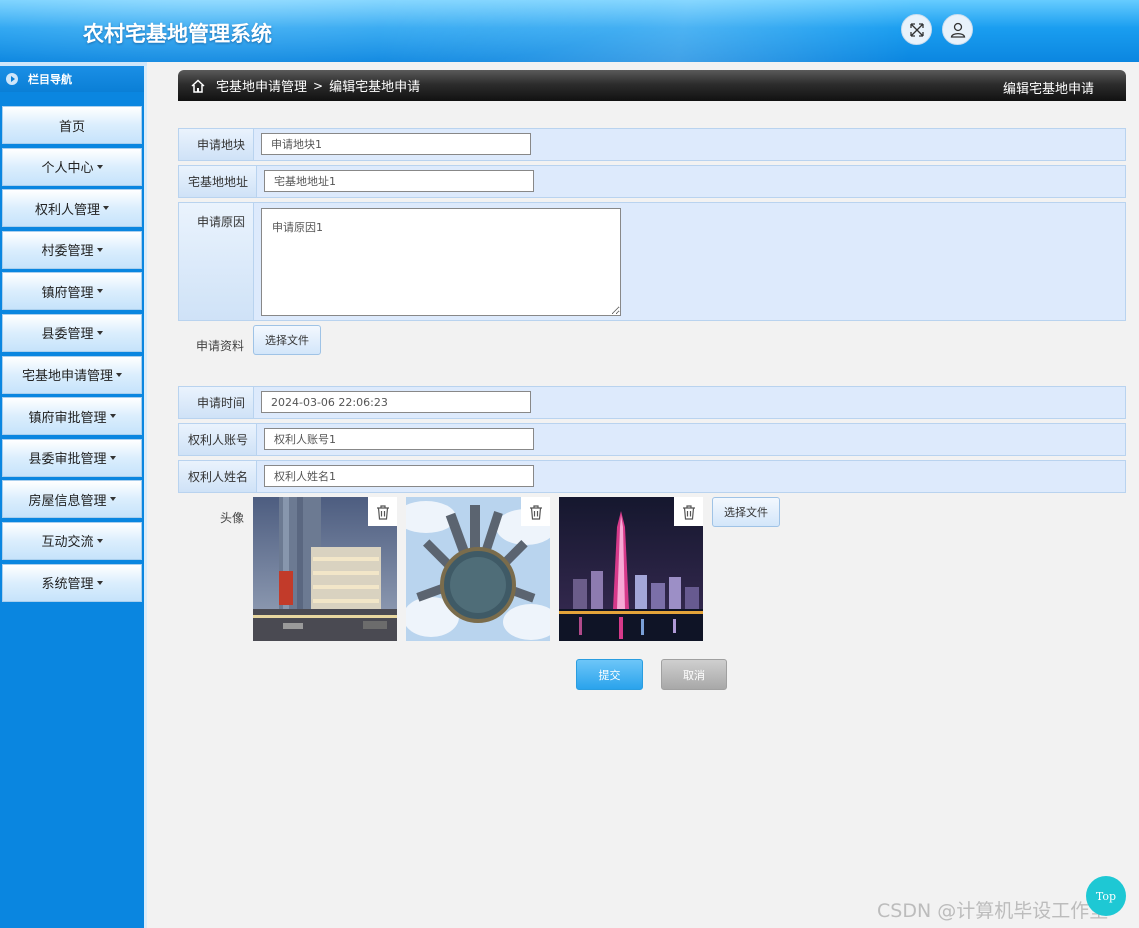 This screenshot has height=928, width=1139. I want to click on sidebar-item-town-government: 镇府管理, so click(72, 291).